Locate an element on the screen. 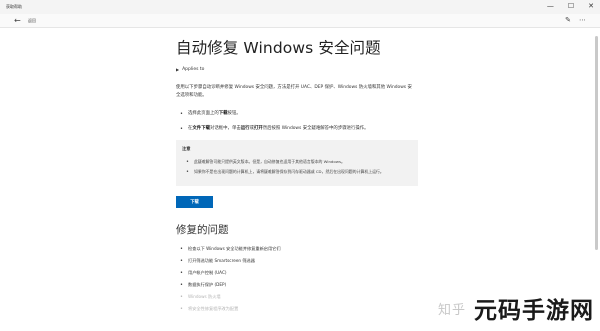 The height and width of the screenshot is (331, 600). step-bold: 下载 is located at coordinates (223, 114).